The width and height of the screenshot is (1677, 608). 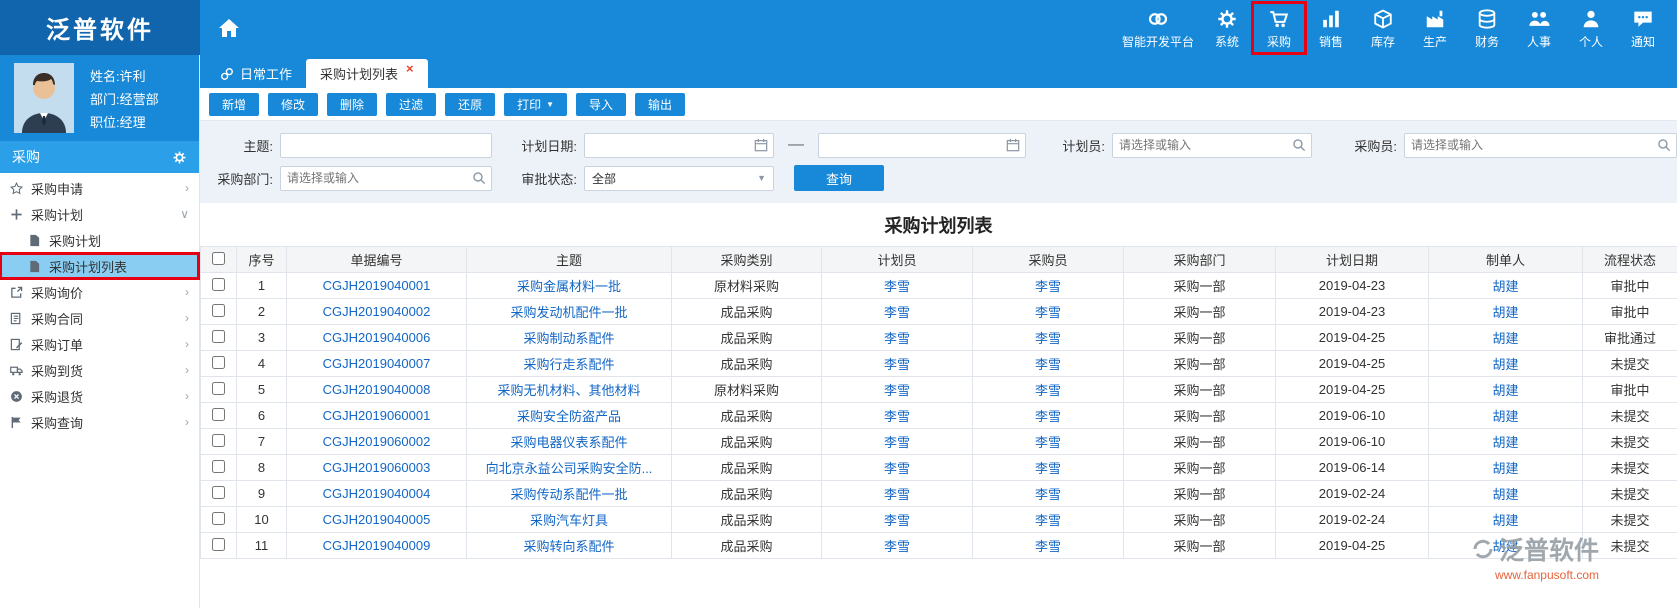 I want to click on module-nav-item: 财务, so click(x=1487, y=28).